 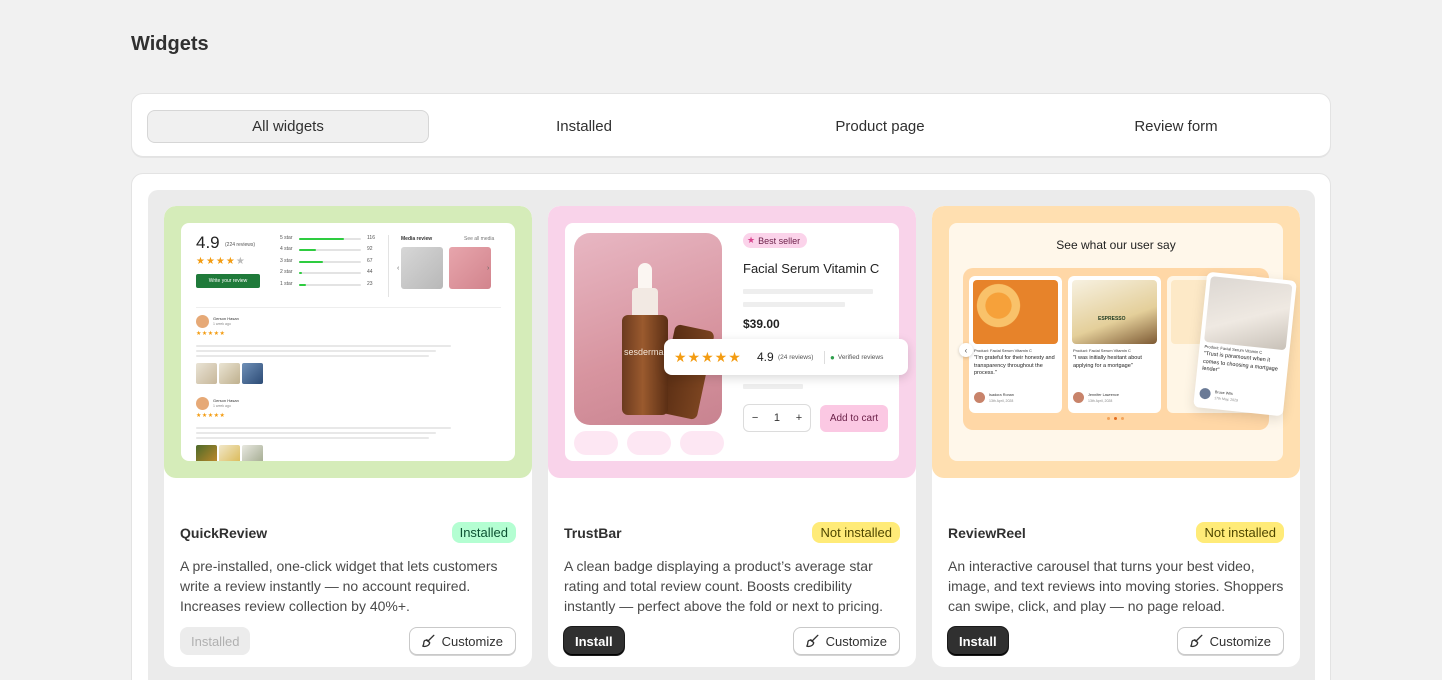 What do you see at coordinates (224, 533) in the screenshot?
I see `widget-name: QuickReview` at bounding box center [224, 533].